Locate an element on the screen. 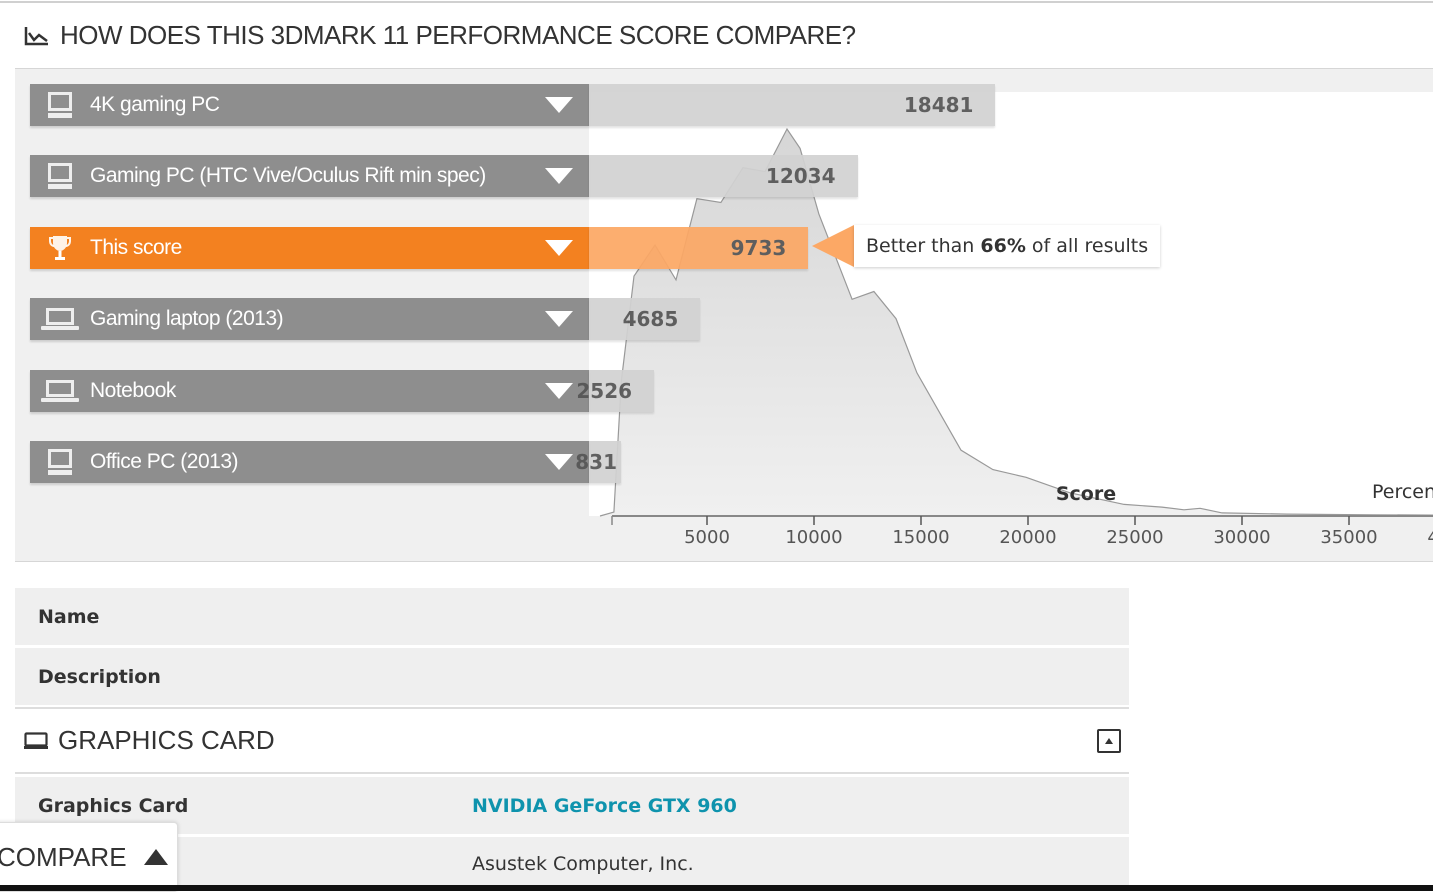 The image size is (1433, 892). description-row: Description is located at coordinates (572, 676).